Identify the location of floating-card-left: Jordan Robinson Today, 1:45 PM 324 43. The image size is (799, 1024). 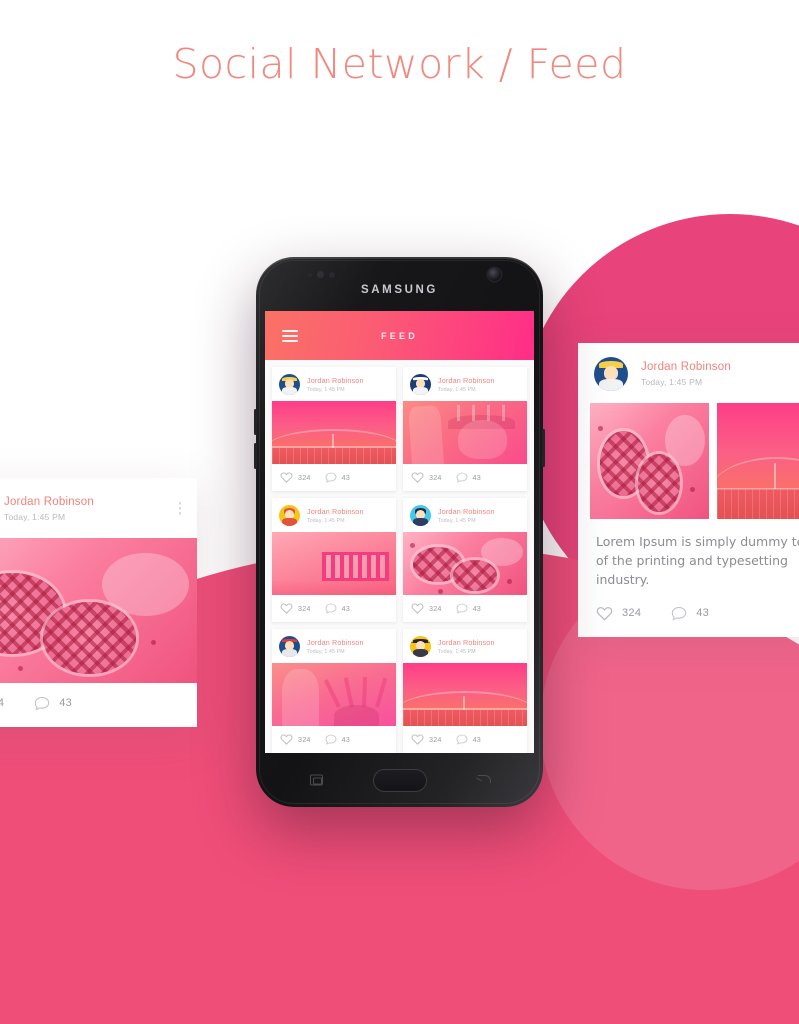
(98, 602).